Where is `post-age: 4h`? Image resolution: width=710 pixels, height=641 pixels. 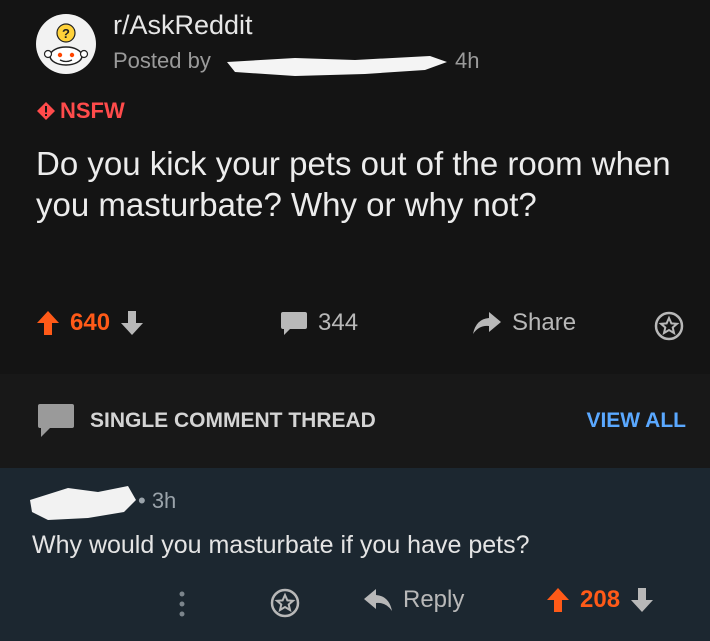
post-age: 4h is located at coordinates (467, 60).